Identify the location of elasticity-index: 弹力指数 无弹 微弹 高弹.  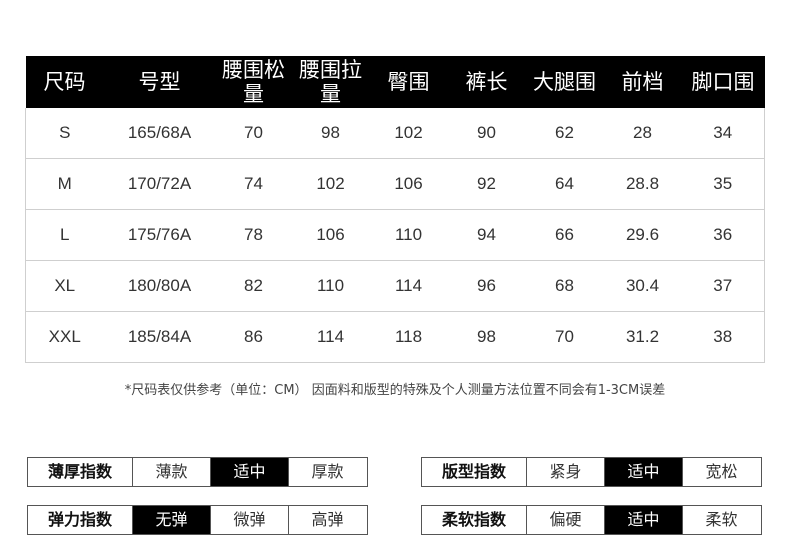
(197, 520).